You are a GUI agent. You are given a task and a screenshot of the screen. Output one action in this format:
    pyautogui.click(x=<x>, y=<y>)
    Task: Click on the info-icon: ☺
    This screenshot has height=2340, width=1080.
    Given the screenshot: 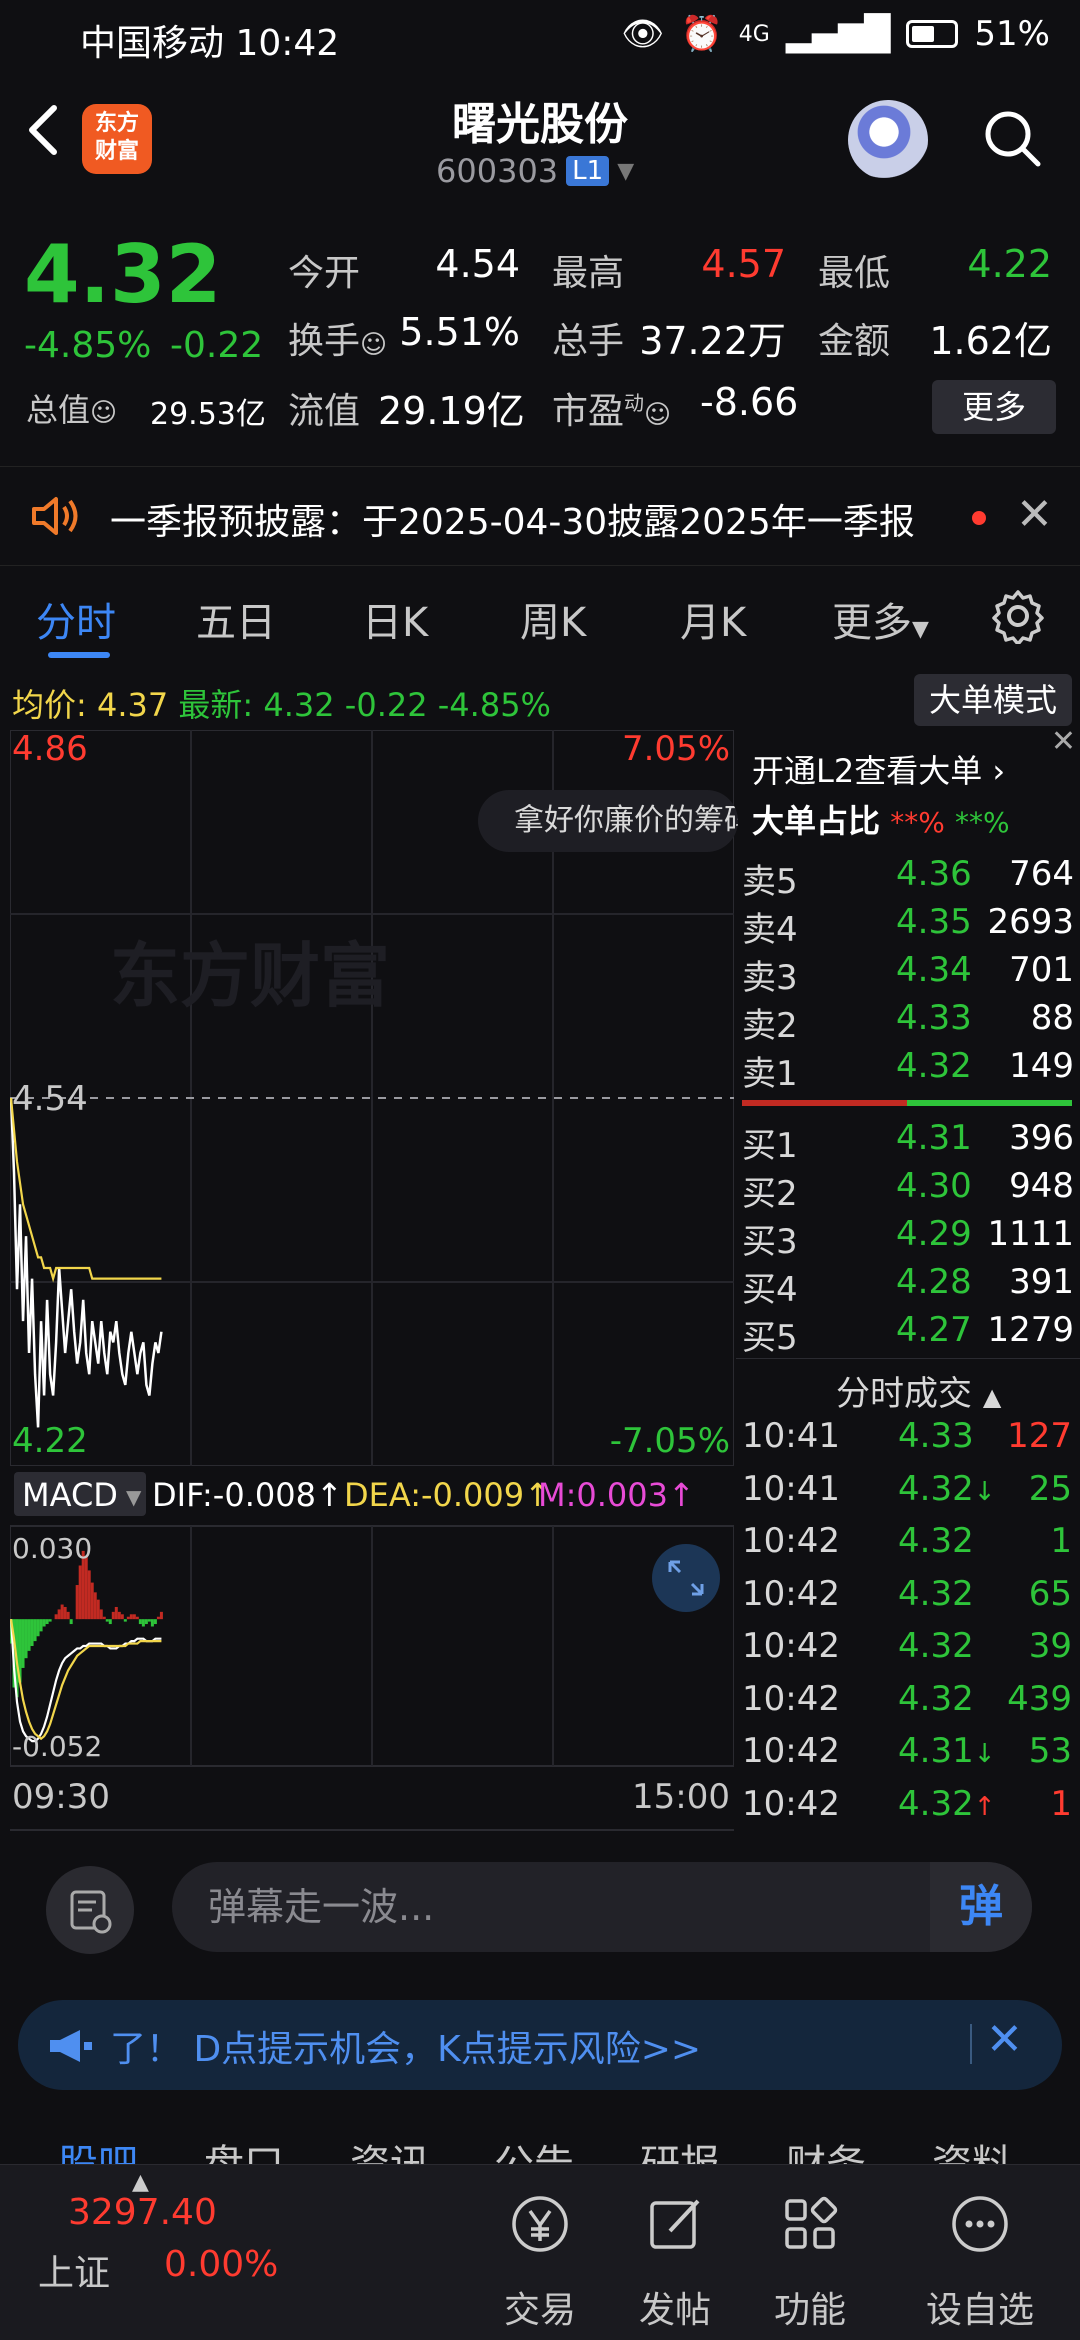 What is the action you would take?
    pyautogui.click(x=658, y=415)
    